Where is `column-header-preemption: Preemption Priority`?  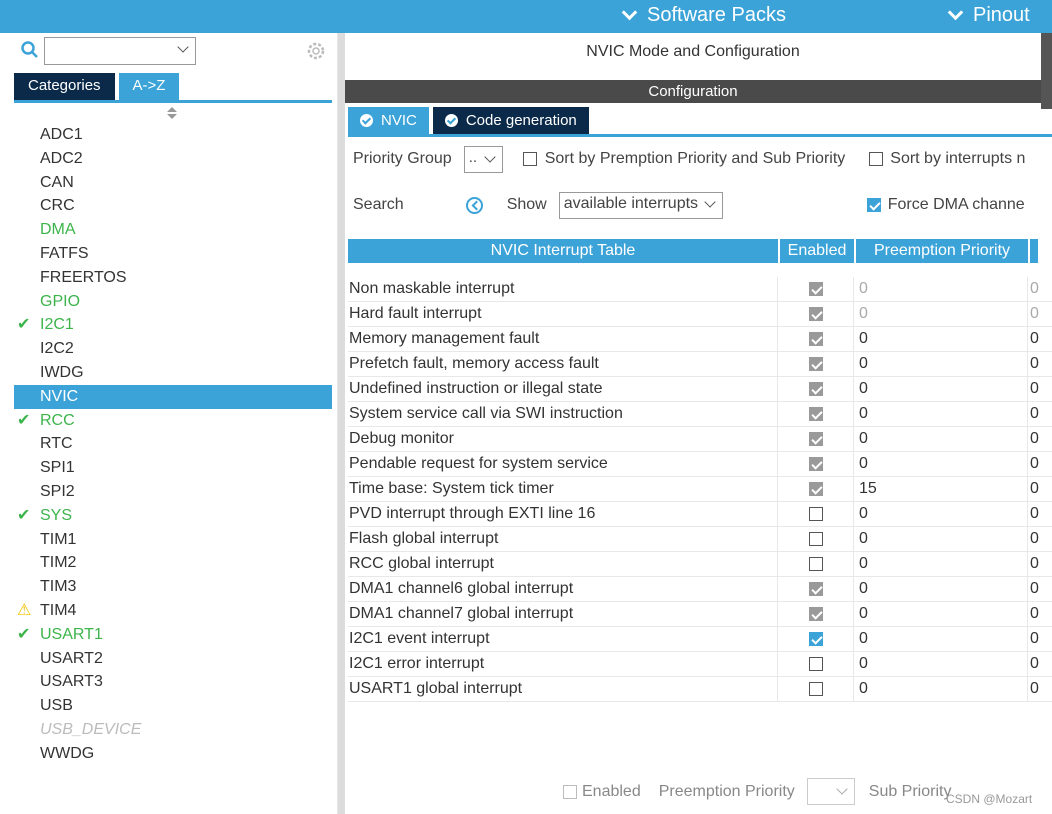 column-header-preemption: Preemption Priority is located at coordinates (942, 251).